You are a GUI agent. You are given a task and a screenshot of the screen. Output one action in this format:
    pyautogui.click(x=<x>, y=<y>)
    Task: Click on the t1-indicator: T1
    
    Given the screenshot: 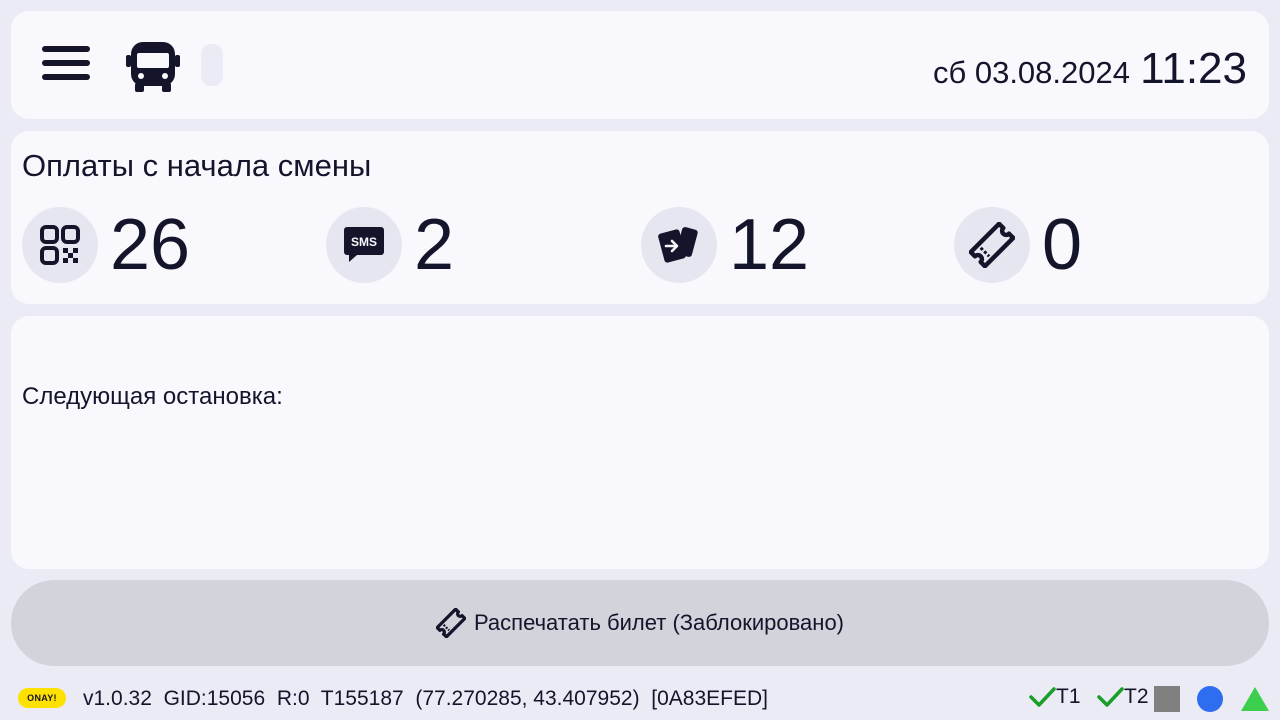 What is the action you would take?
    pyautogui.click(x=1054, y=697)
    